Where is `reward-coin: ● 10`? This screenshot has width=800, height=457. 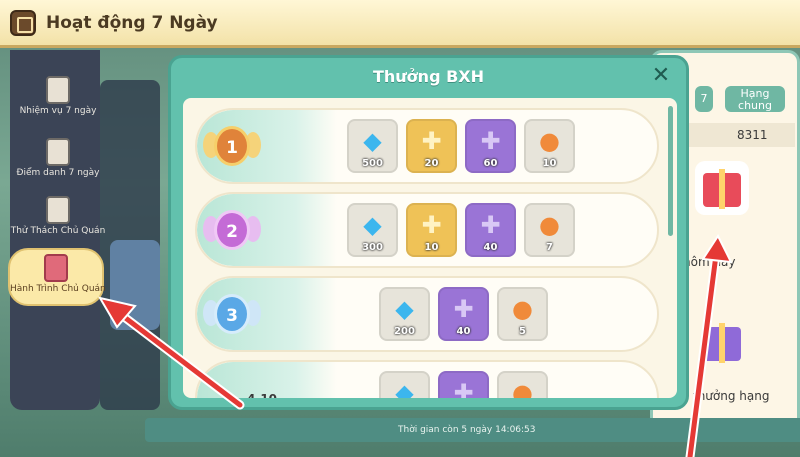 reward-coin: ● 10 is located at coordinates (549, 146).